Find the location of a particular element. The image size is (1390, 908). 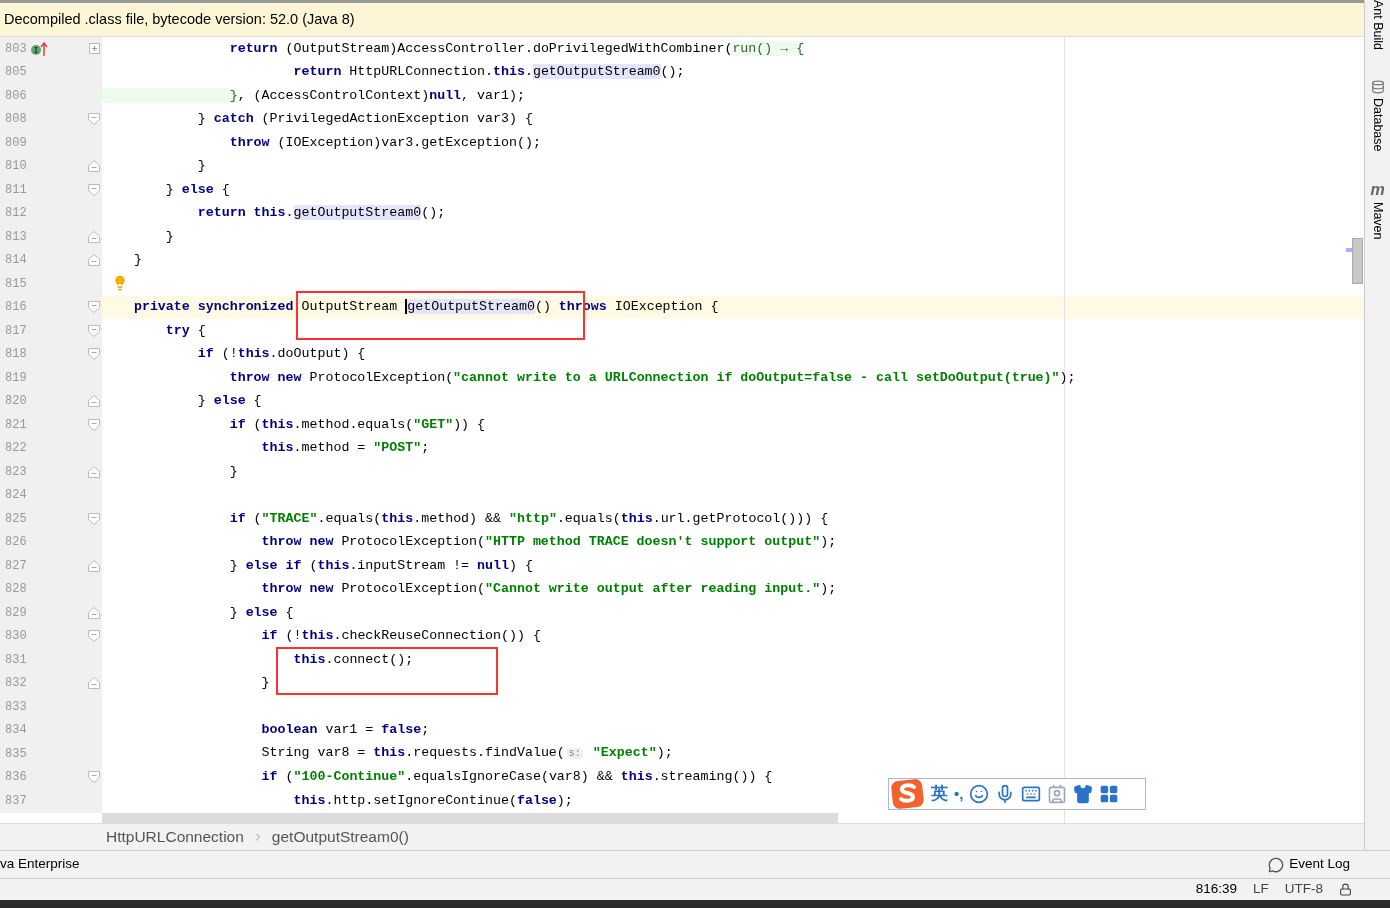

implements-marker-icon is located at coordinates (40, 48).